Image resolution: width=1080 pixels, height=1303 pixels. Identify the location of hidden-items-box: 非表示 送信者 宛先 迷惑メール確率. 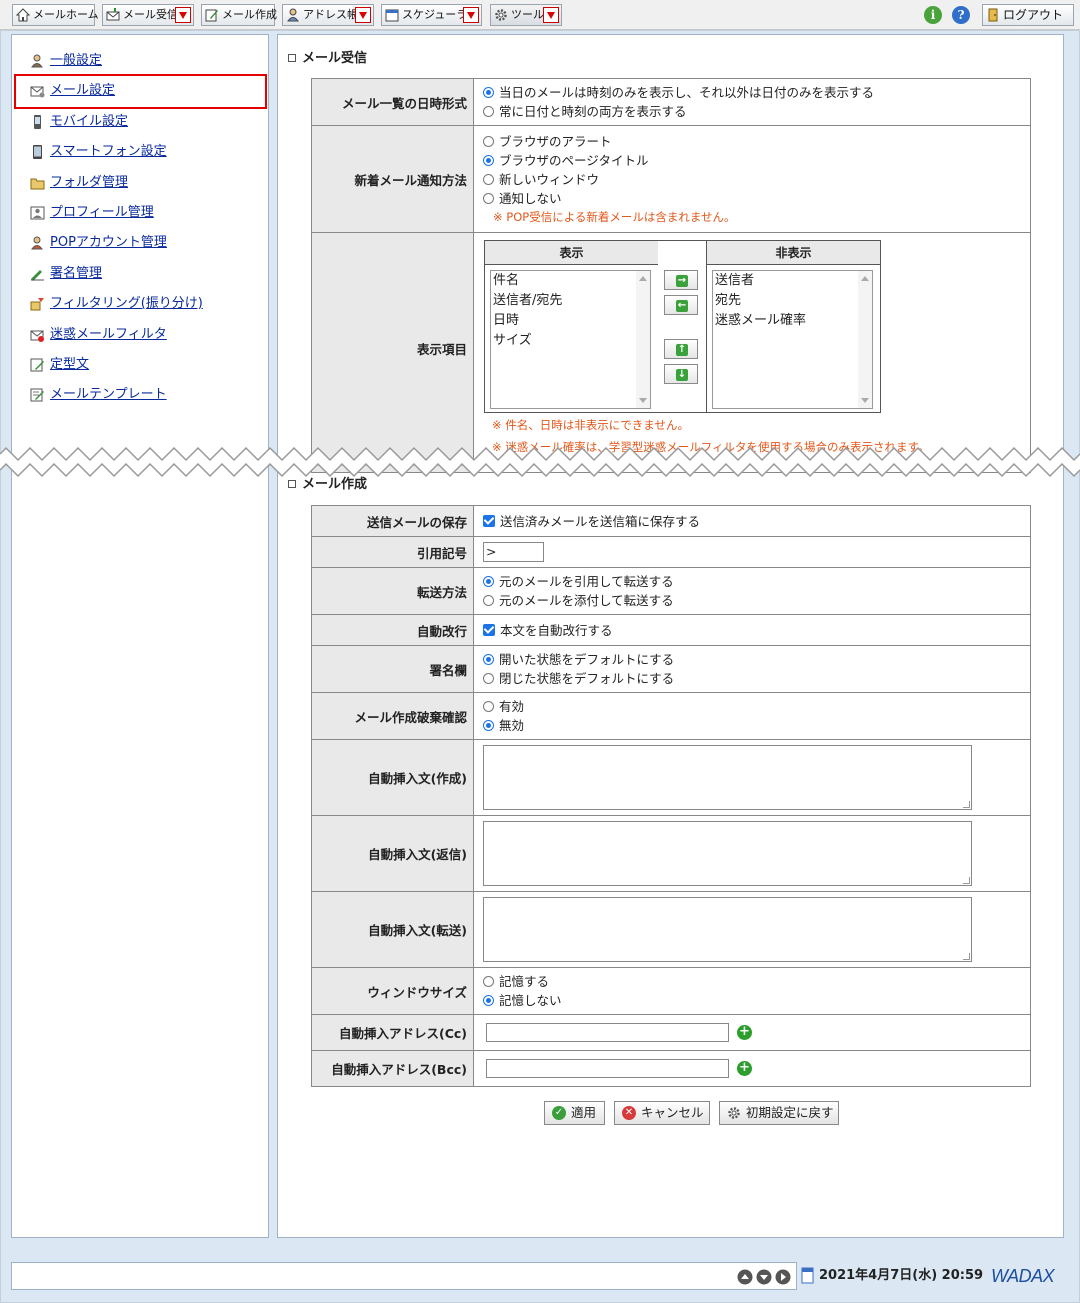
(793, 326).